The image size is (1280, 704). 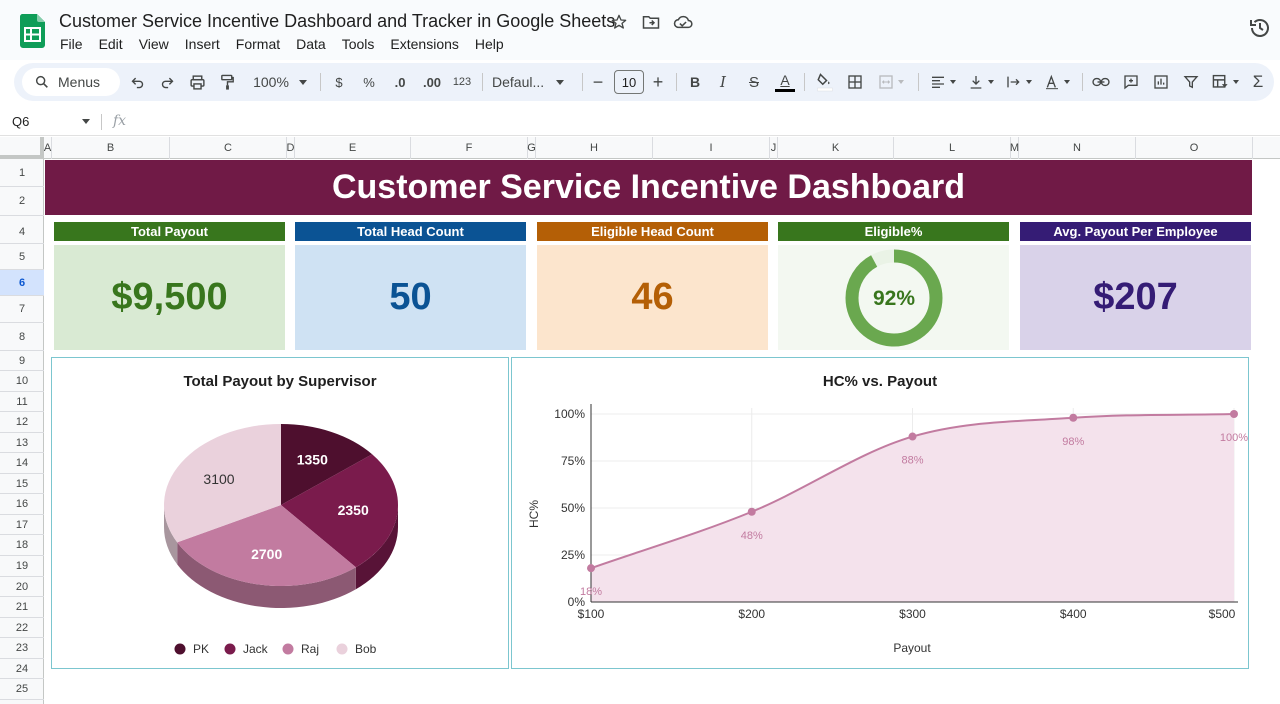 What do you see at coordinates (1019, 82) in the screenshot?
I see `text-wrapping-icon` at bounding box center [1019, 82].